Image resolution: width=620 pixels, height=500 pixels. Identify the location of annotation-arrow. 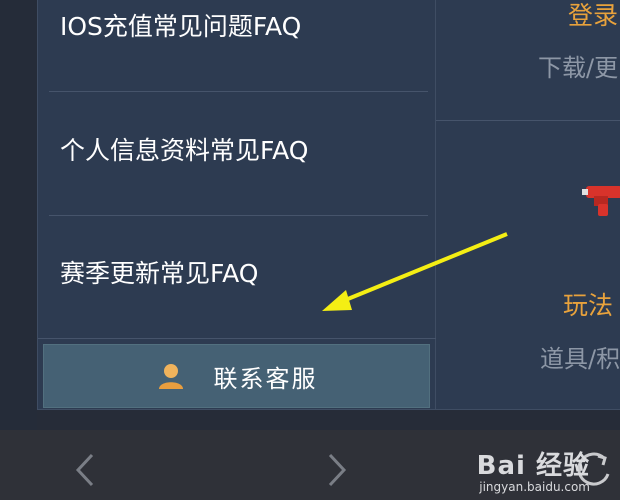
(415, 271).